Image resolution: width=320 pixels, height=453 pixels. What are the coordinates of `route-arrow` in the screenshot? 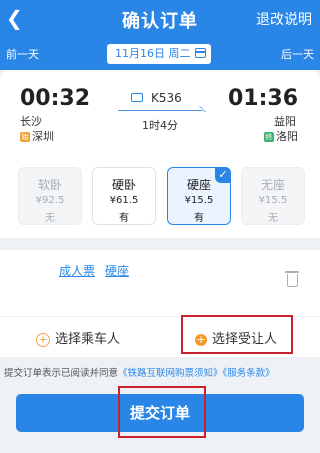 It's located at (160, 110).